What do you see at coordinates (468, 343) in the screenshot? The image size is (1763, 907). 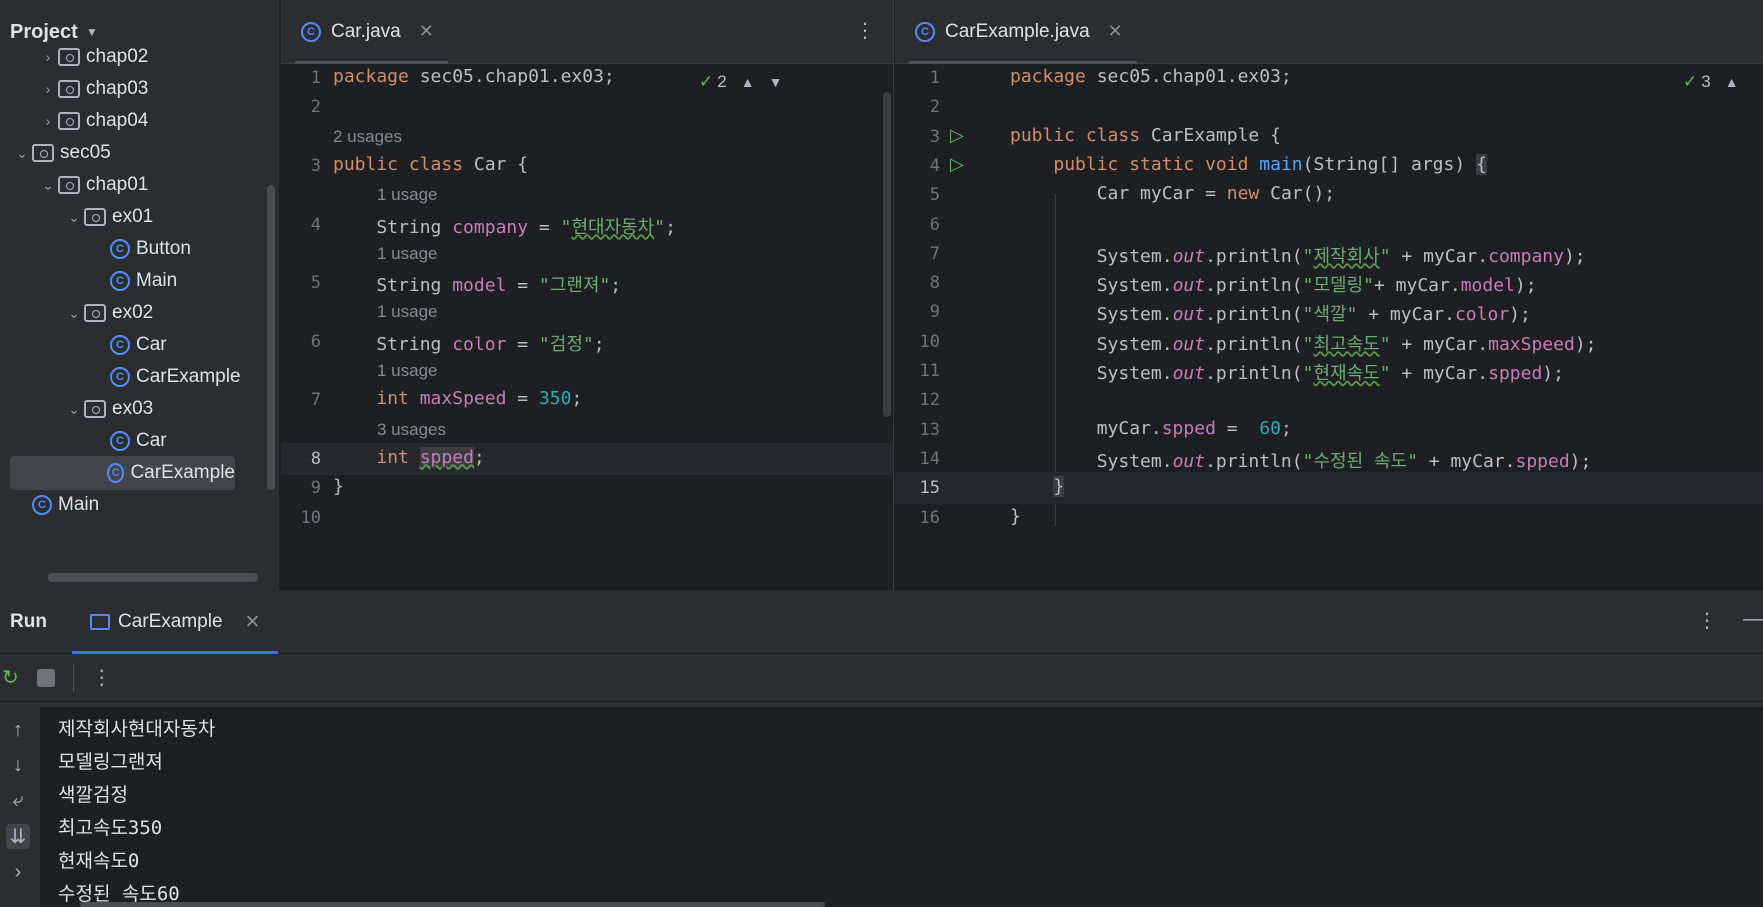 I see `code-line: String color = "검정";` at bounding box center [468, 343].